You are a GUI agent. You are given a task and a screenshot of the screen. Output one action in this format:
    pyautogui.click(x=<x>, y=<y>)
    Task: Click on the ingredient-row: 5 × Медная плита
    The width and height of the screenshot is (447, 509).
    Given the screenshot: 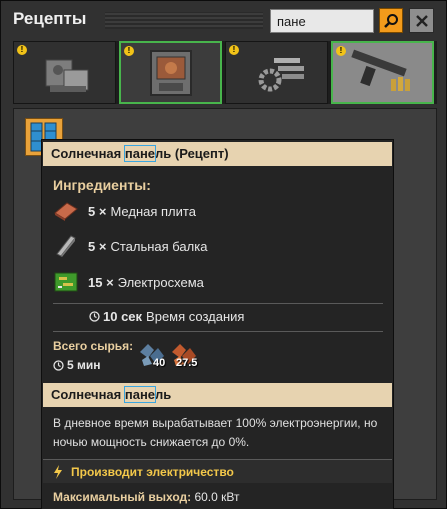 What is the action you would take?
    pyautogui.click(x=124, y=211)
    